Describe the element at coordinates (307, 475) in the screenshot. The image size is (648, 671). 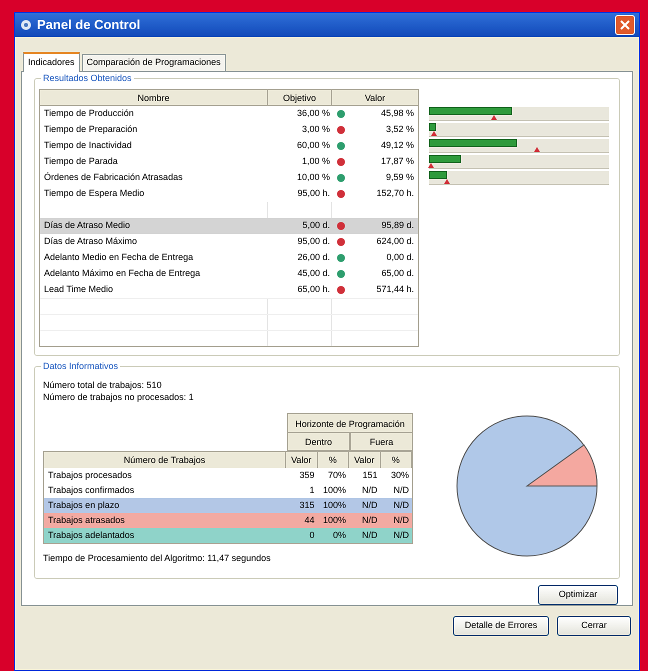
I see `table-cell-text: 359` at that location.